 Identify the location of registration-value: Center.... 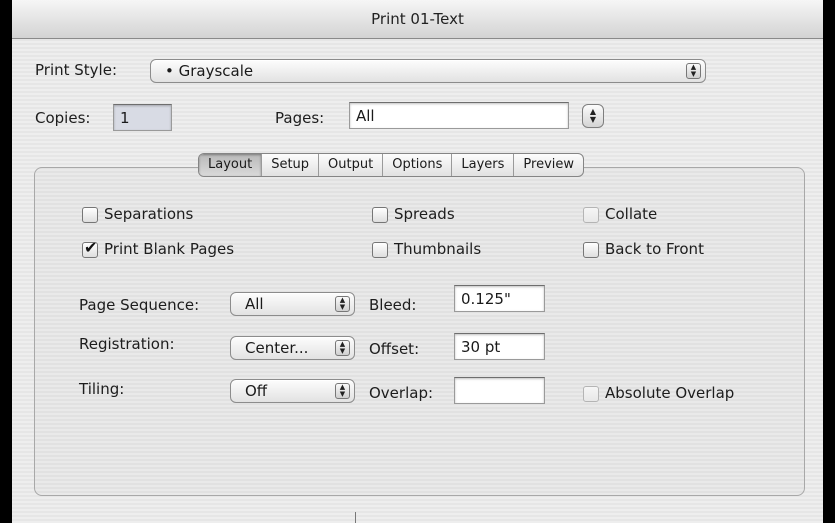
(277, 348).